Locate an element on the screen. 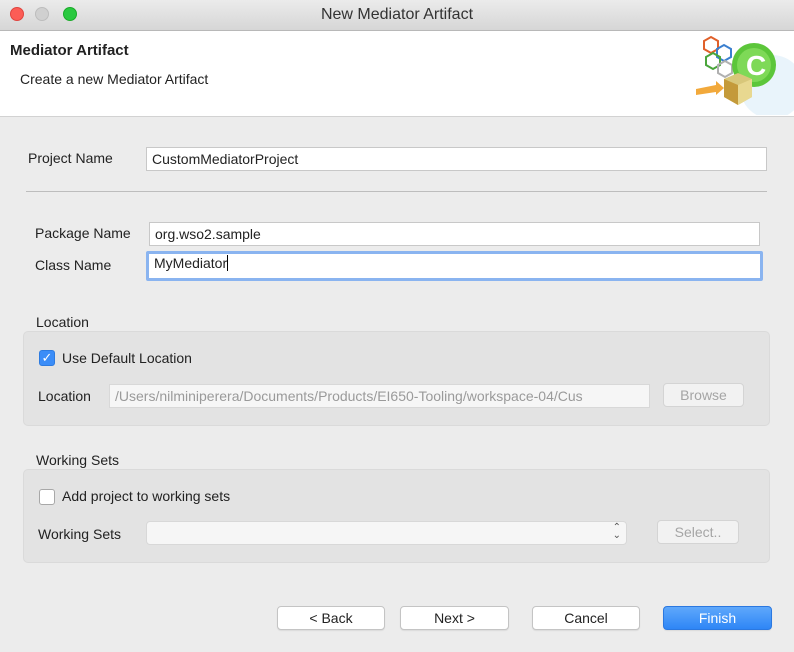 This screenshot has width=794, height=652. back-button: < Back is located at coordinates (331, 618).